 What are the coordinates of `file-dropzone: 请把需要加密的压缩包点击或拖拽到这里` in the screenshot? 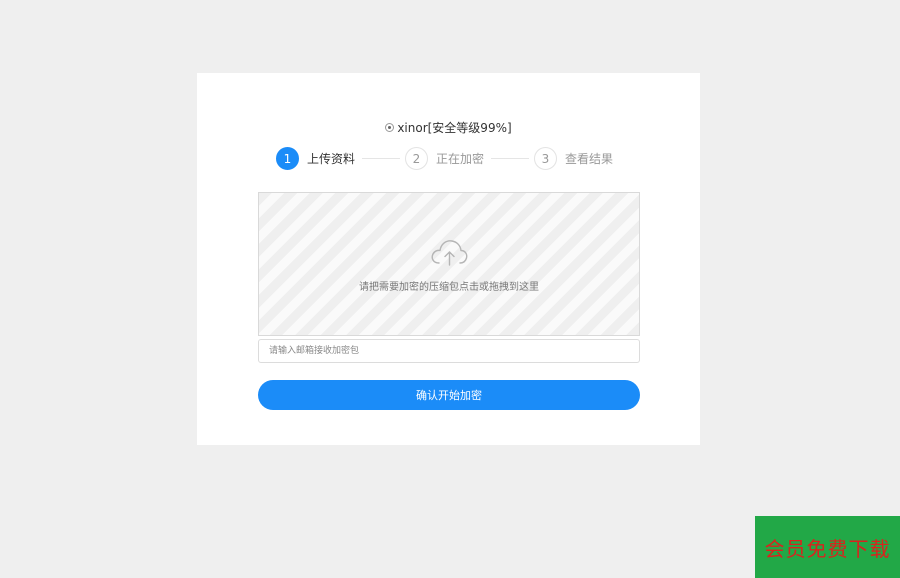 It's located at (449, 264).